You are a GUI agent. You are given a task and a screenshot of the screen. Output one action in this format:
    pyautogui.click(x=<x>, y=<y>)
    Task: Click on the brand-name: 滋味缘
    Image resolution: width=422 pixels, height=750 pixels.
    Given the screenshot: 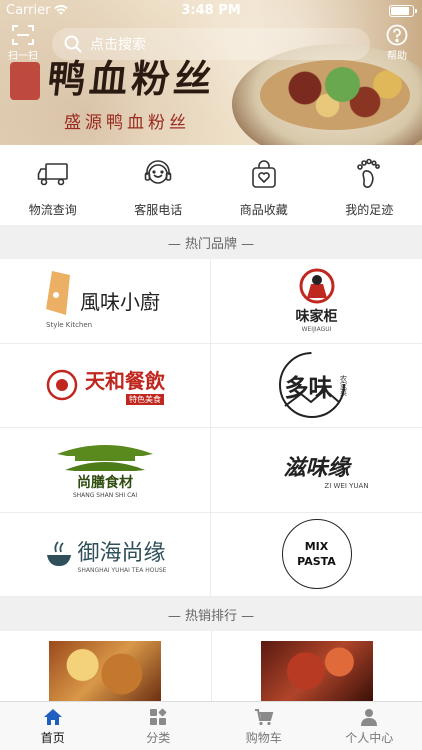 What is the action you would take?
    pyautogui.click(x=316, y=467)
    